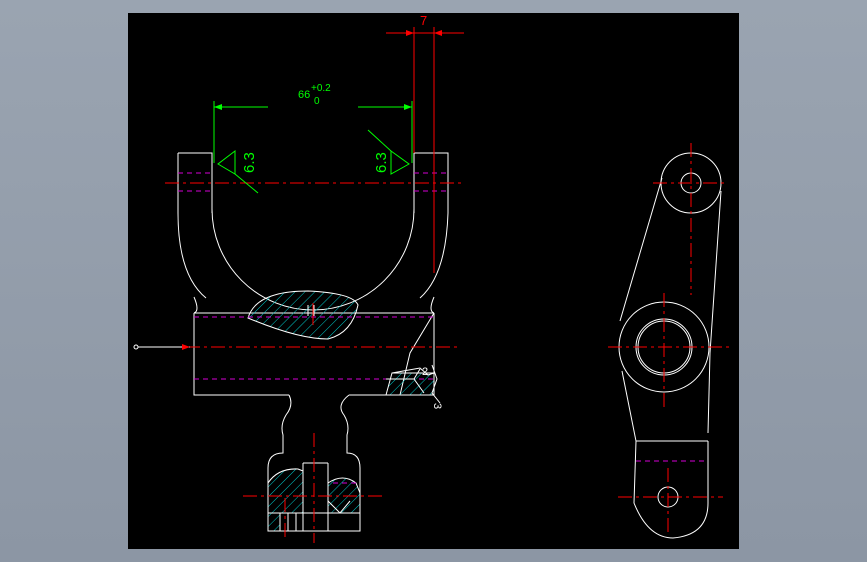  Describe the element at coordinates (304, 95) in the screenshot. I see `dim-width-66: 66` at that location.